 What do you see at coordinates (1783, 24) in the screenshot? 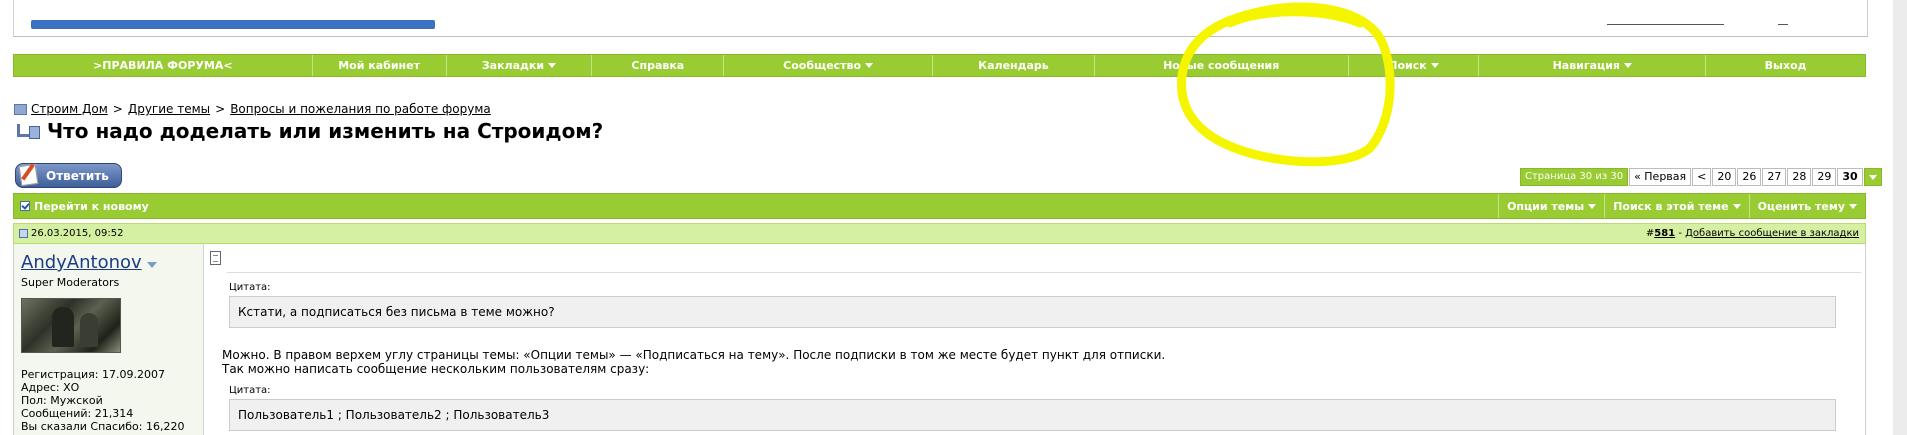
I see `header-small-line` at bounding box center [1783, 24].